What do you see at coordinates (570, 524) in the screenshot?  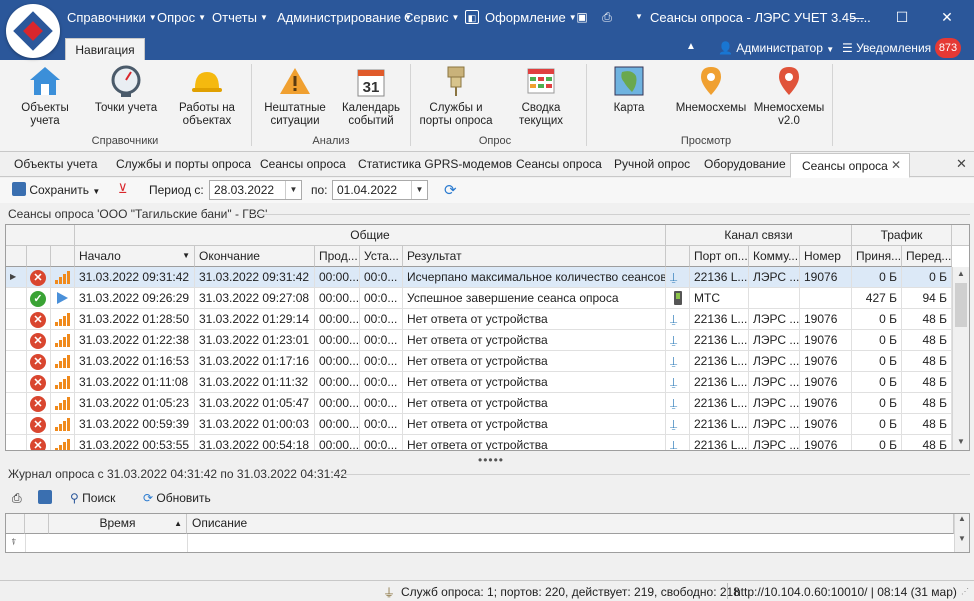 I see `journal-header-desc: Описание` at bounding box center [570, 524].